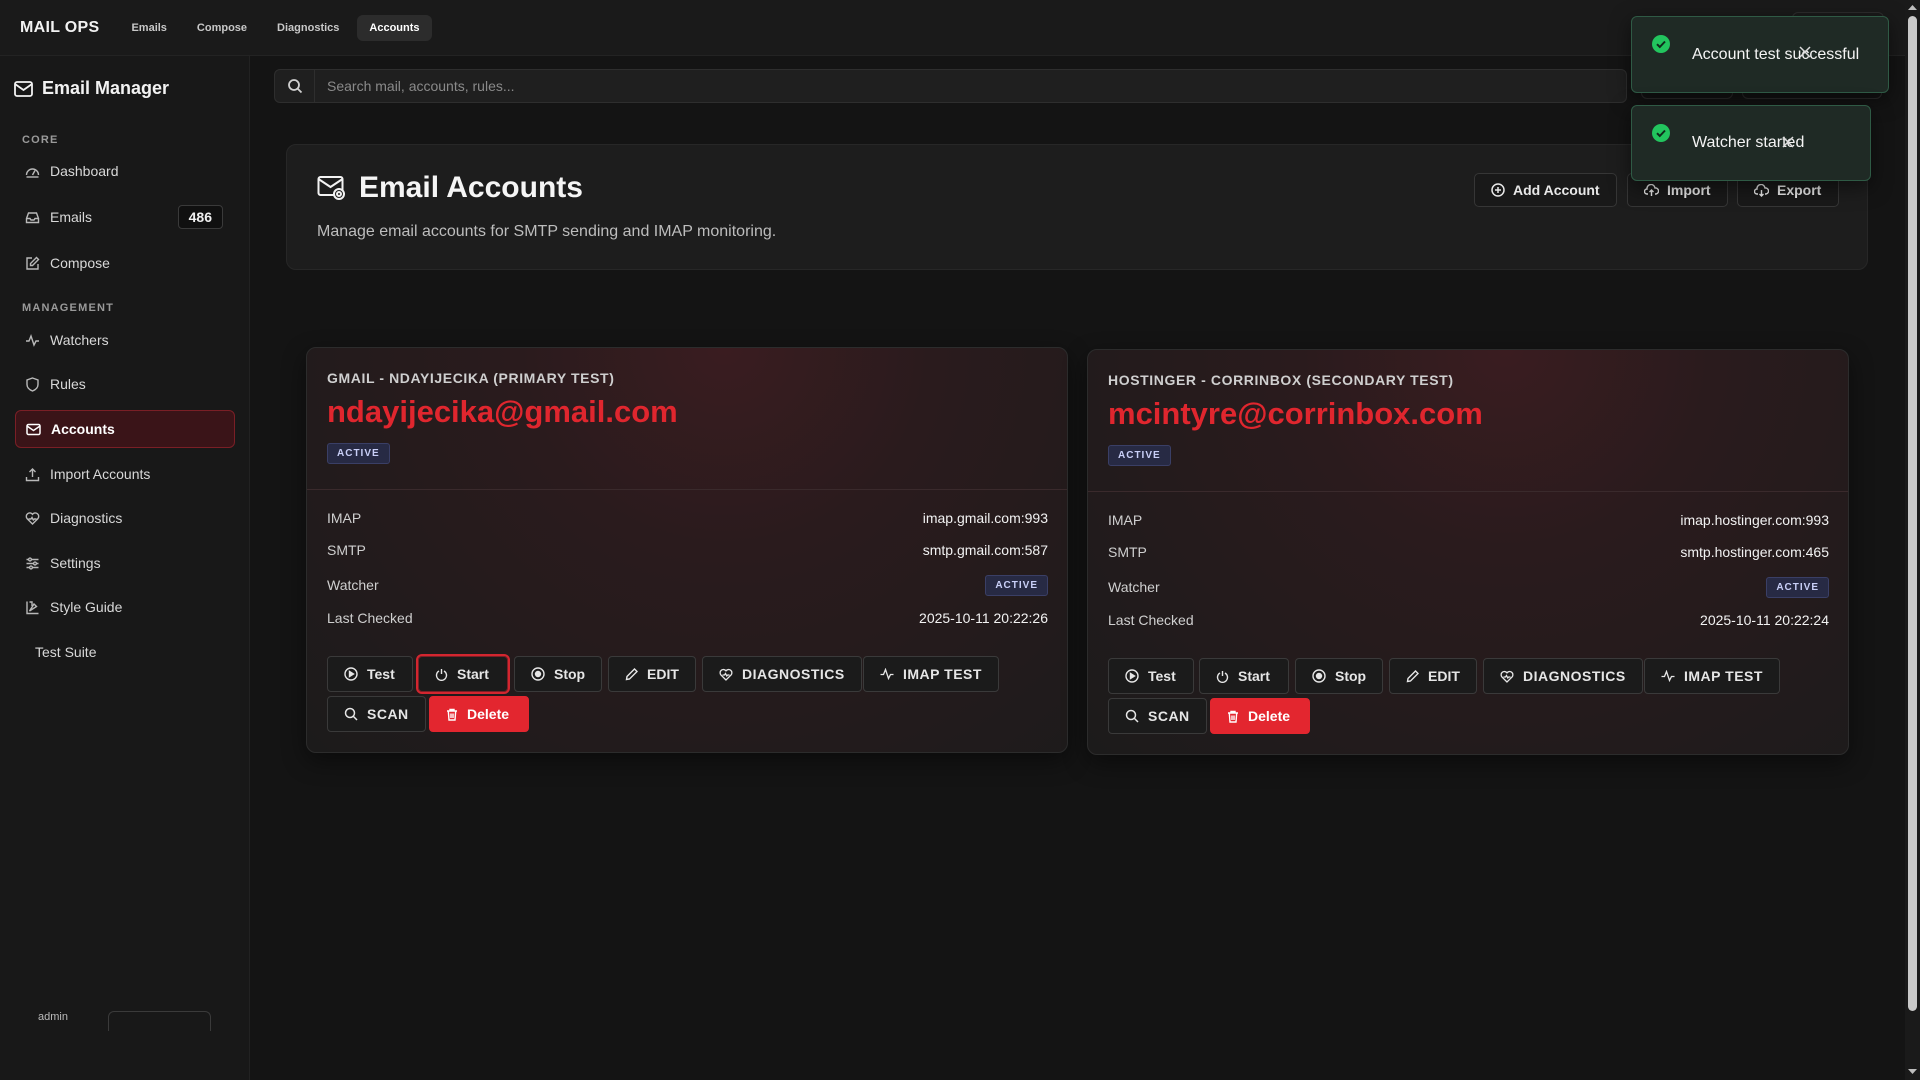  What do you see at coordinates (351, 674) in the screenshot?
I see `play-circle-icon` at bounding box center [351, 674].